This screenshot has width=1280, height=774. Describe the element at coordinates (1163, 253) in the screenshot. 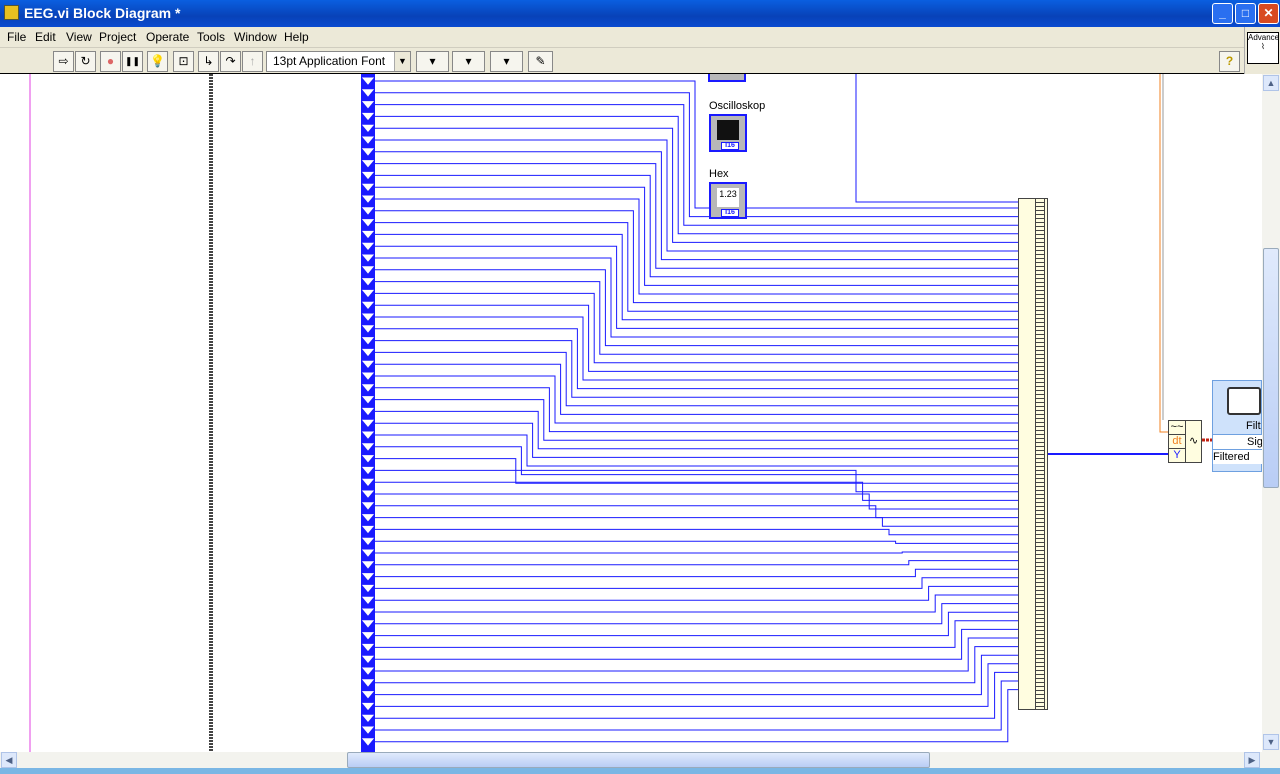

I see `dt-wire` at that location.